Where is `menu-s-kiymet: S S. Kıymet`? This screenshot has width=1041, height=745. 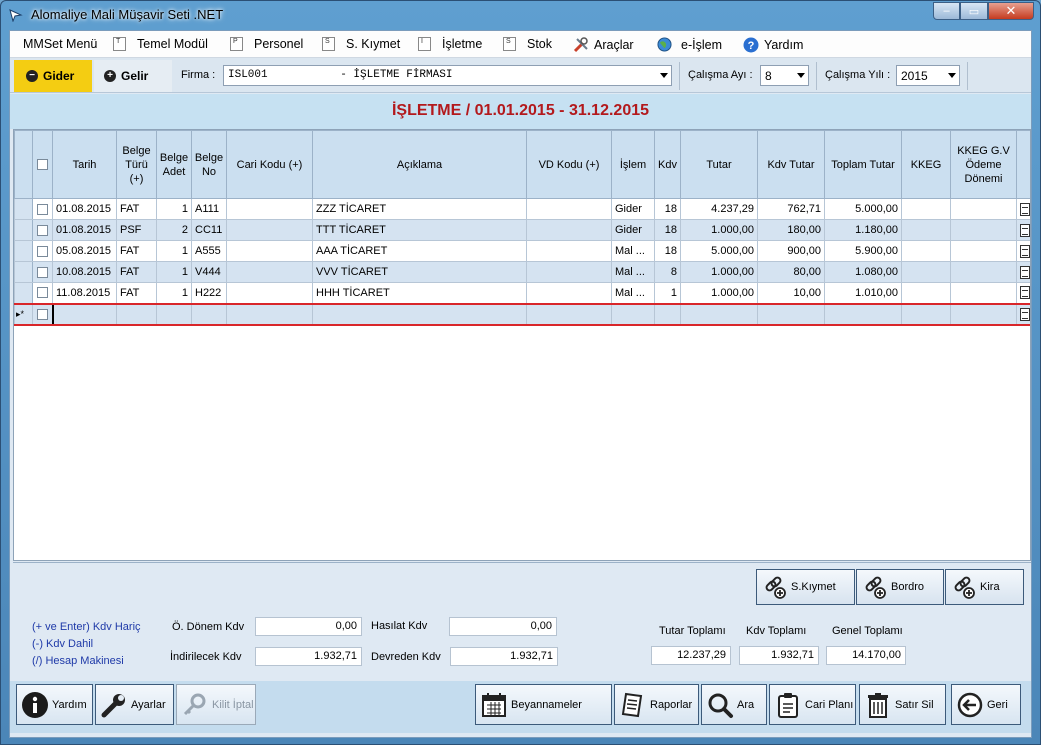
menu-s-kiymet: S S. Kıymet is located at coordinates (361, 44).